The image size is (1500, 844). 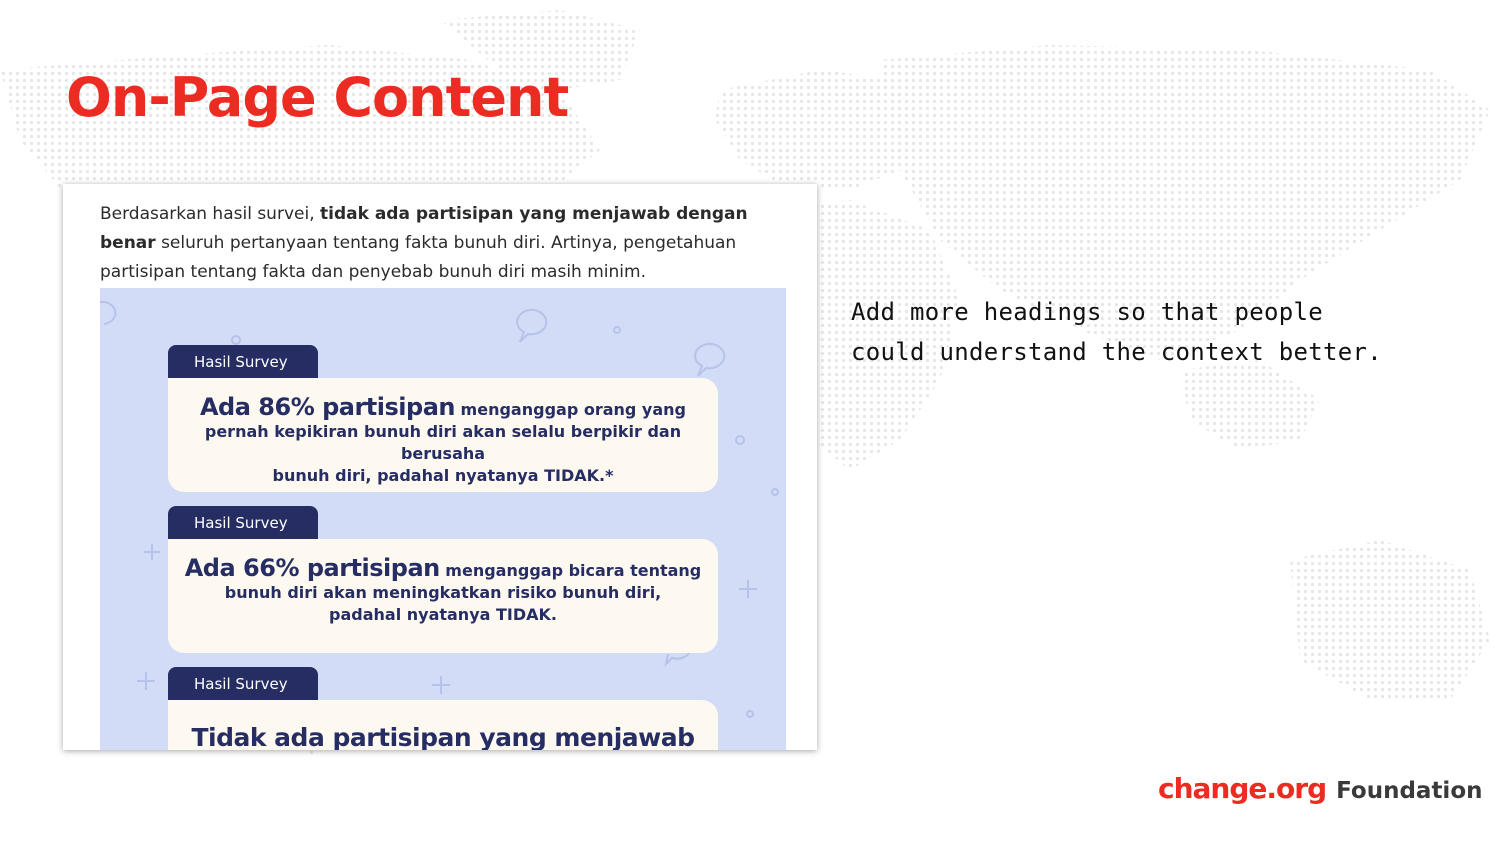 I want to click on survey-highlight: Ada 66% partisipan, so click(x=312, y=568).